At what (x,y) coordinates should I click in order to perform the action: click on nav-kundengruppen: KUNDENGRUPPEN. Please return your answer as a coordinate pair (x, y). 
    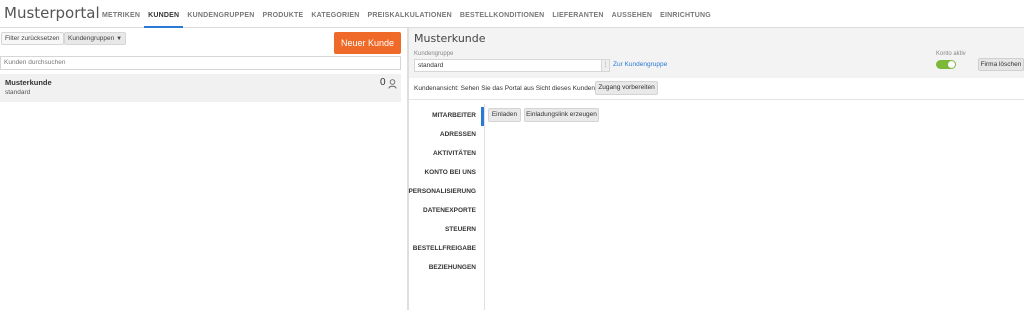
    Looking at the image, I should click on (220, 14).